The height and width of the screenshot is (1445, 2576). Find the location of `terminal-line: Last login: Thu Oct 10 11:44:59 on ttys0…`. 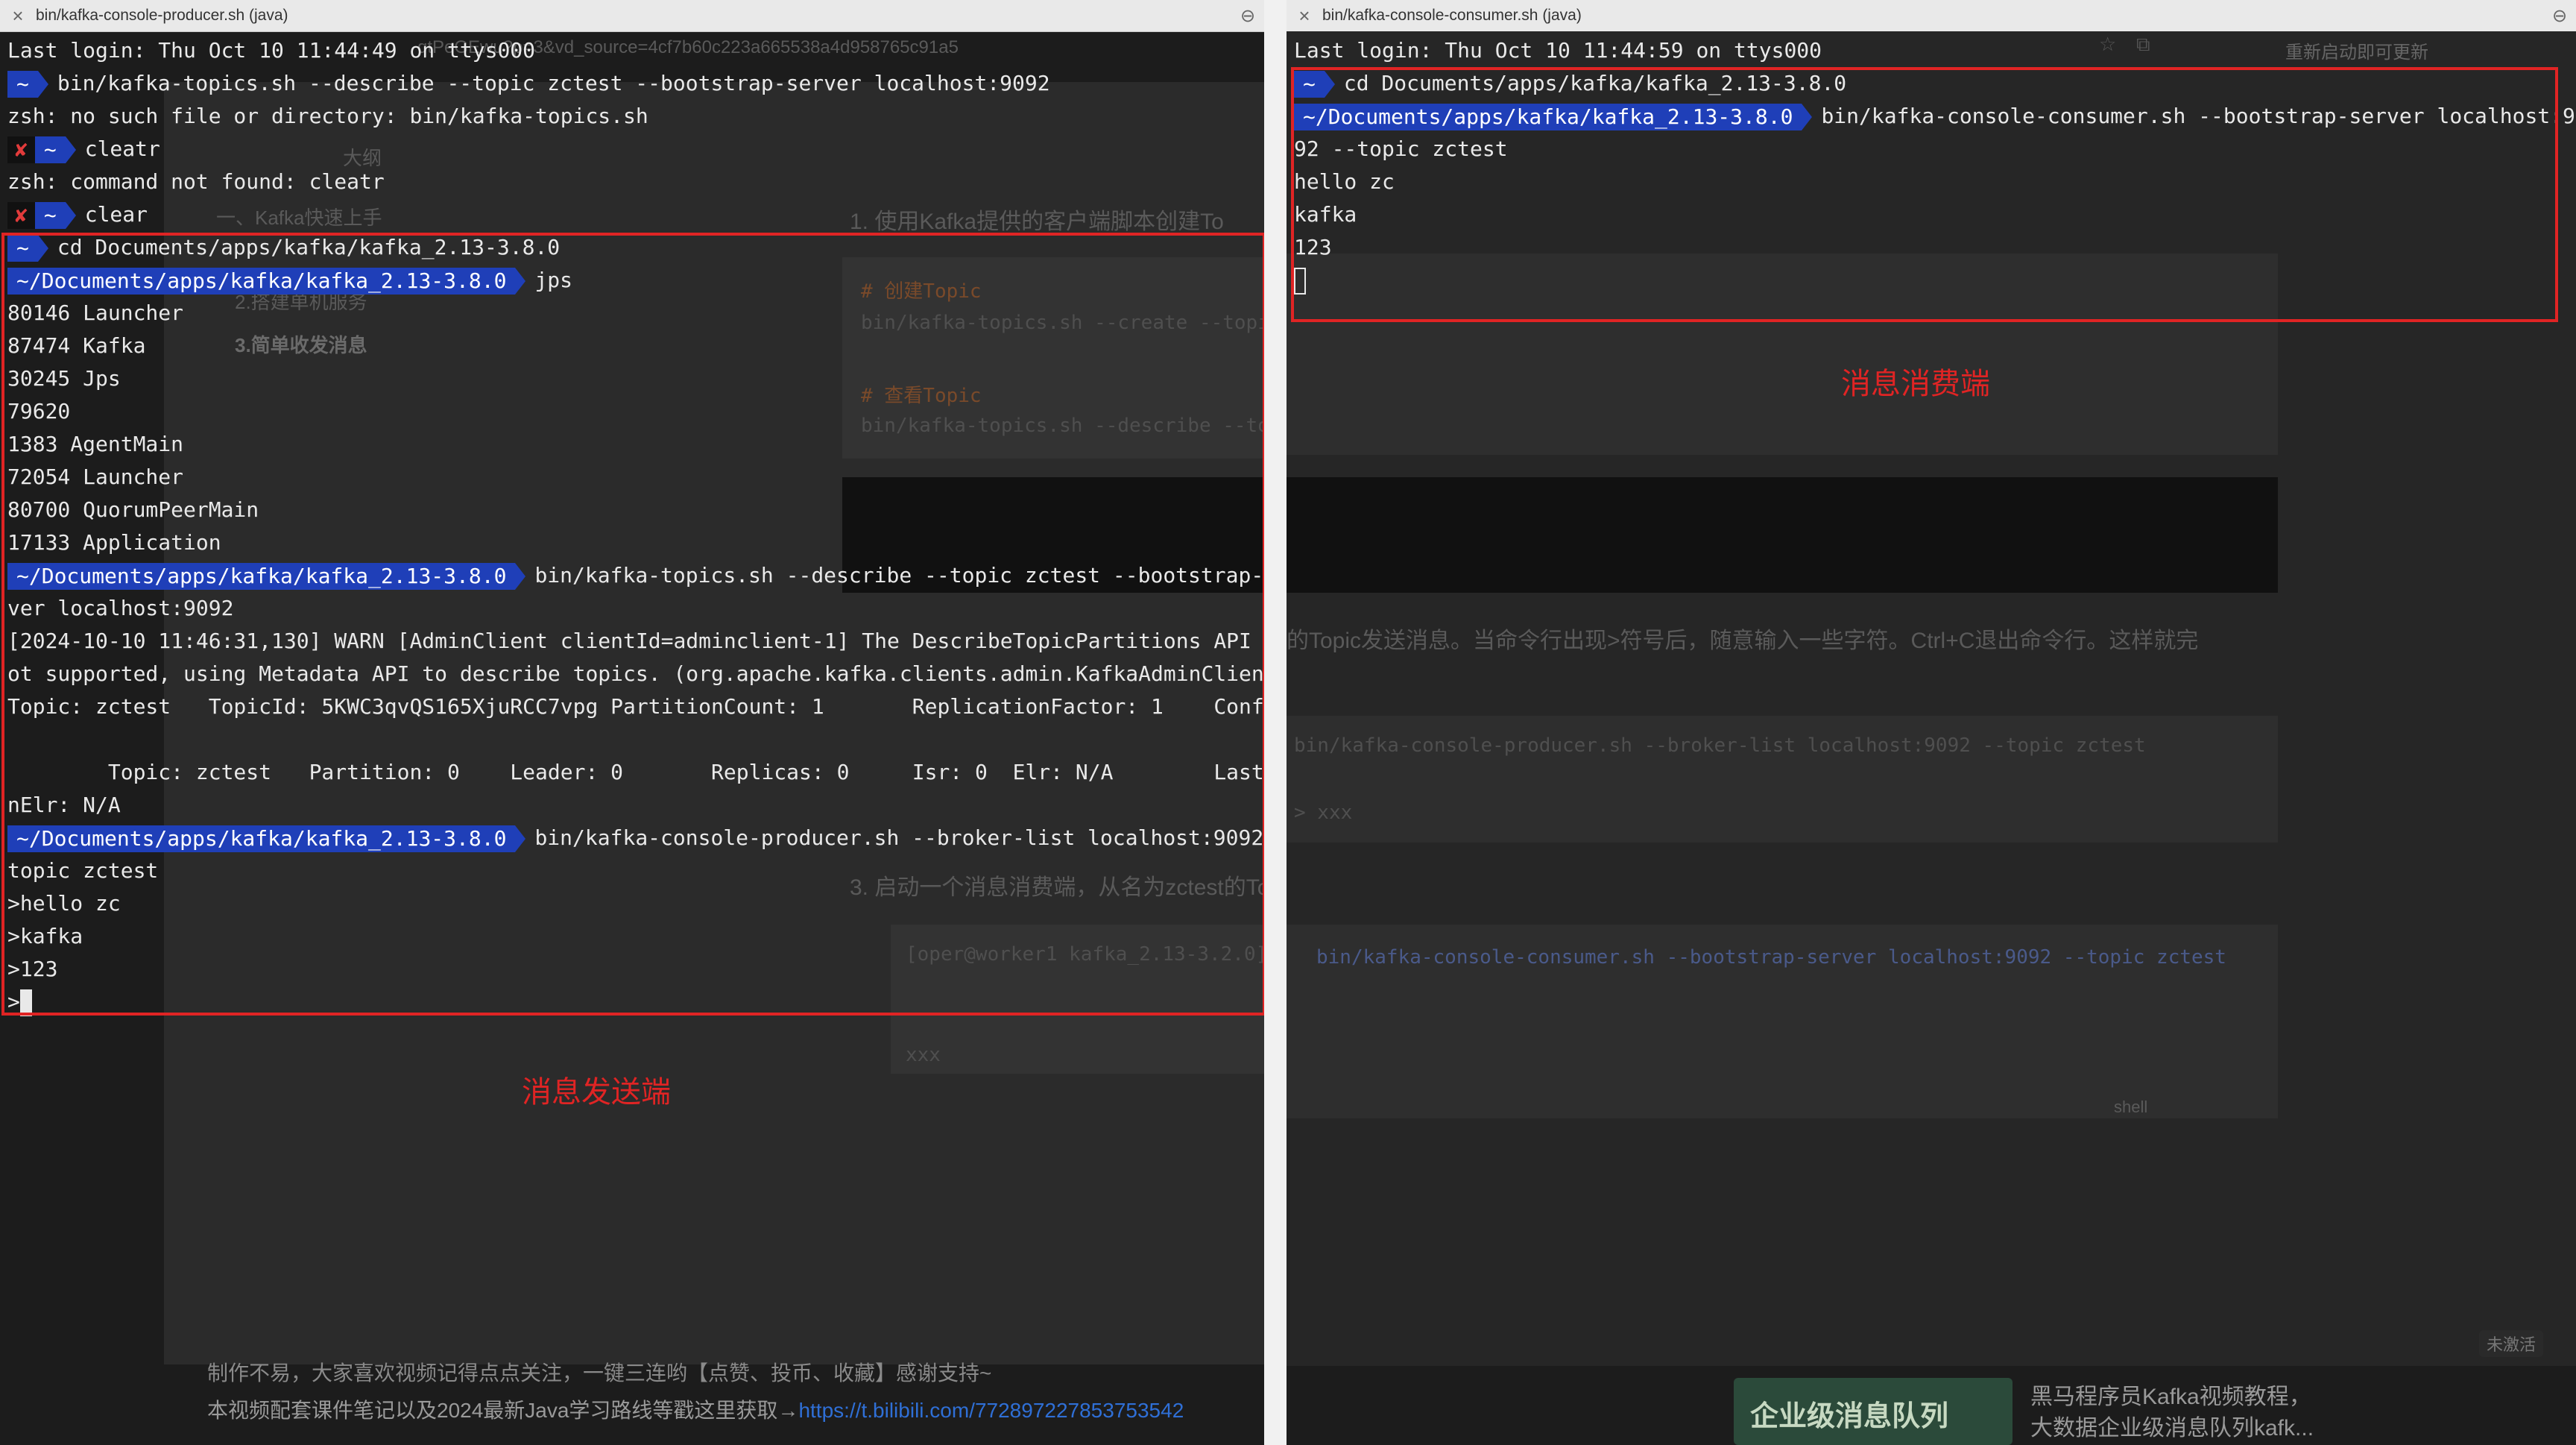

terminal-line: Last login: Thu Oct 10 11:44:59 on ttys0… is located at coordinates (1932, 50).